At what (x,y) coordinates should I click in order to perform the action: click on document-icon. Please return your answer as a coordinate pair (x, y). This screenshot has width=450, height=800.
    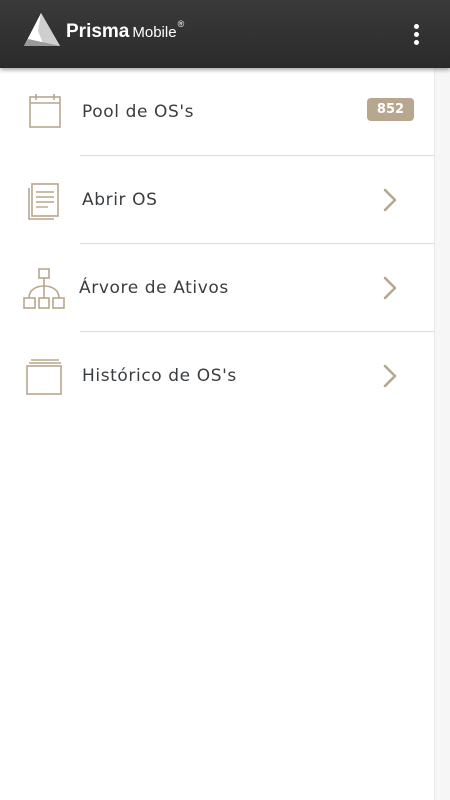
    Looking at the image, I should click on (43, 201).